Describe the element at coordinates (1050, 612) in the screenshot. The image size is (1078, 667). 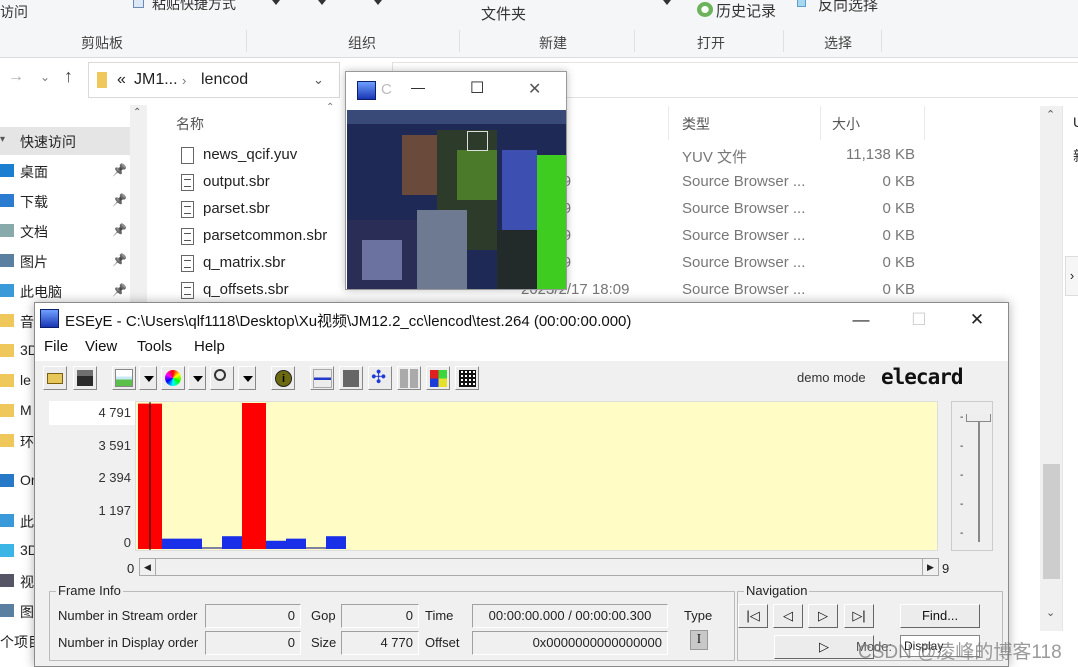
I see `scroll-down-icon: ⌄` at that location.